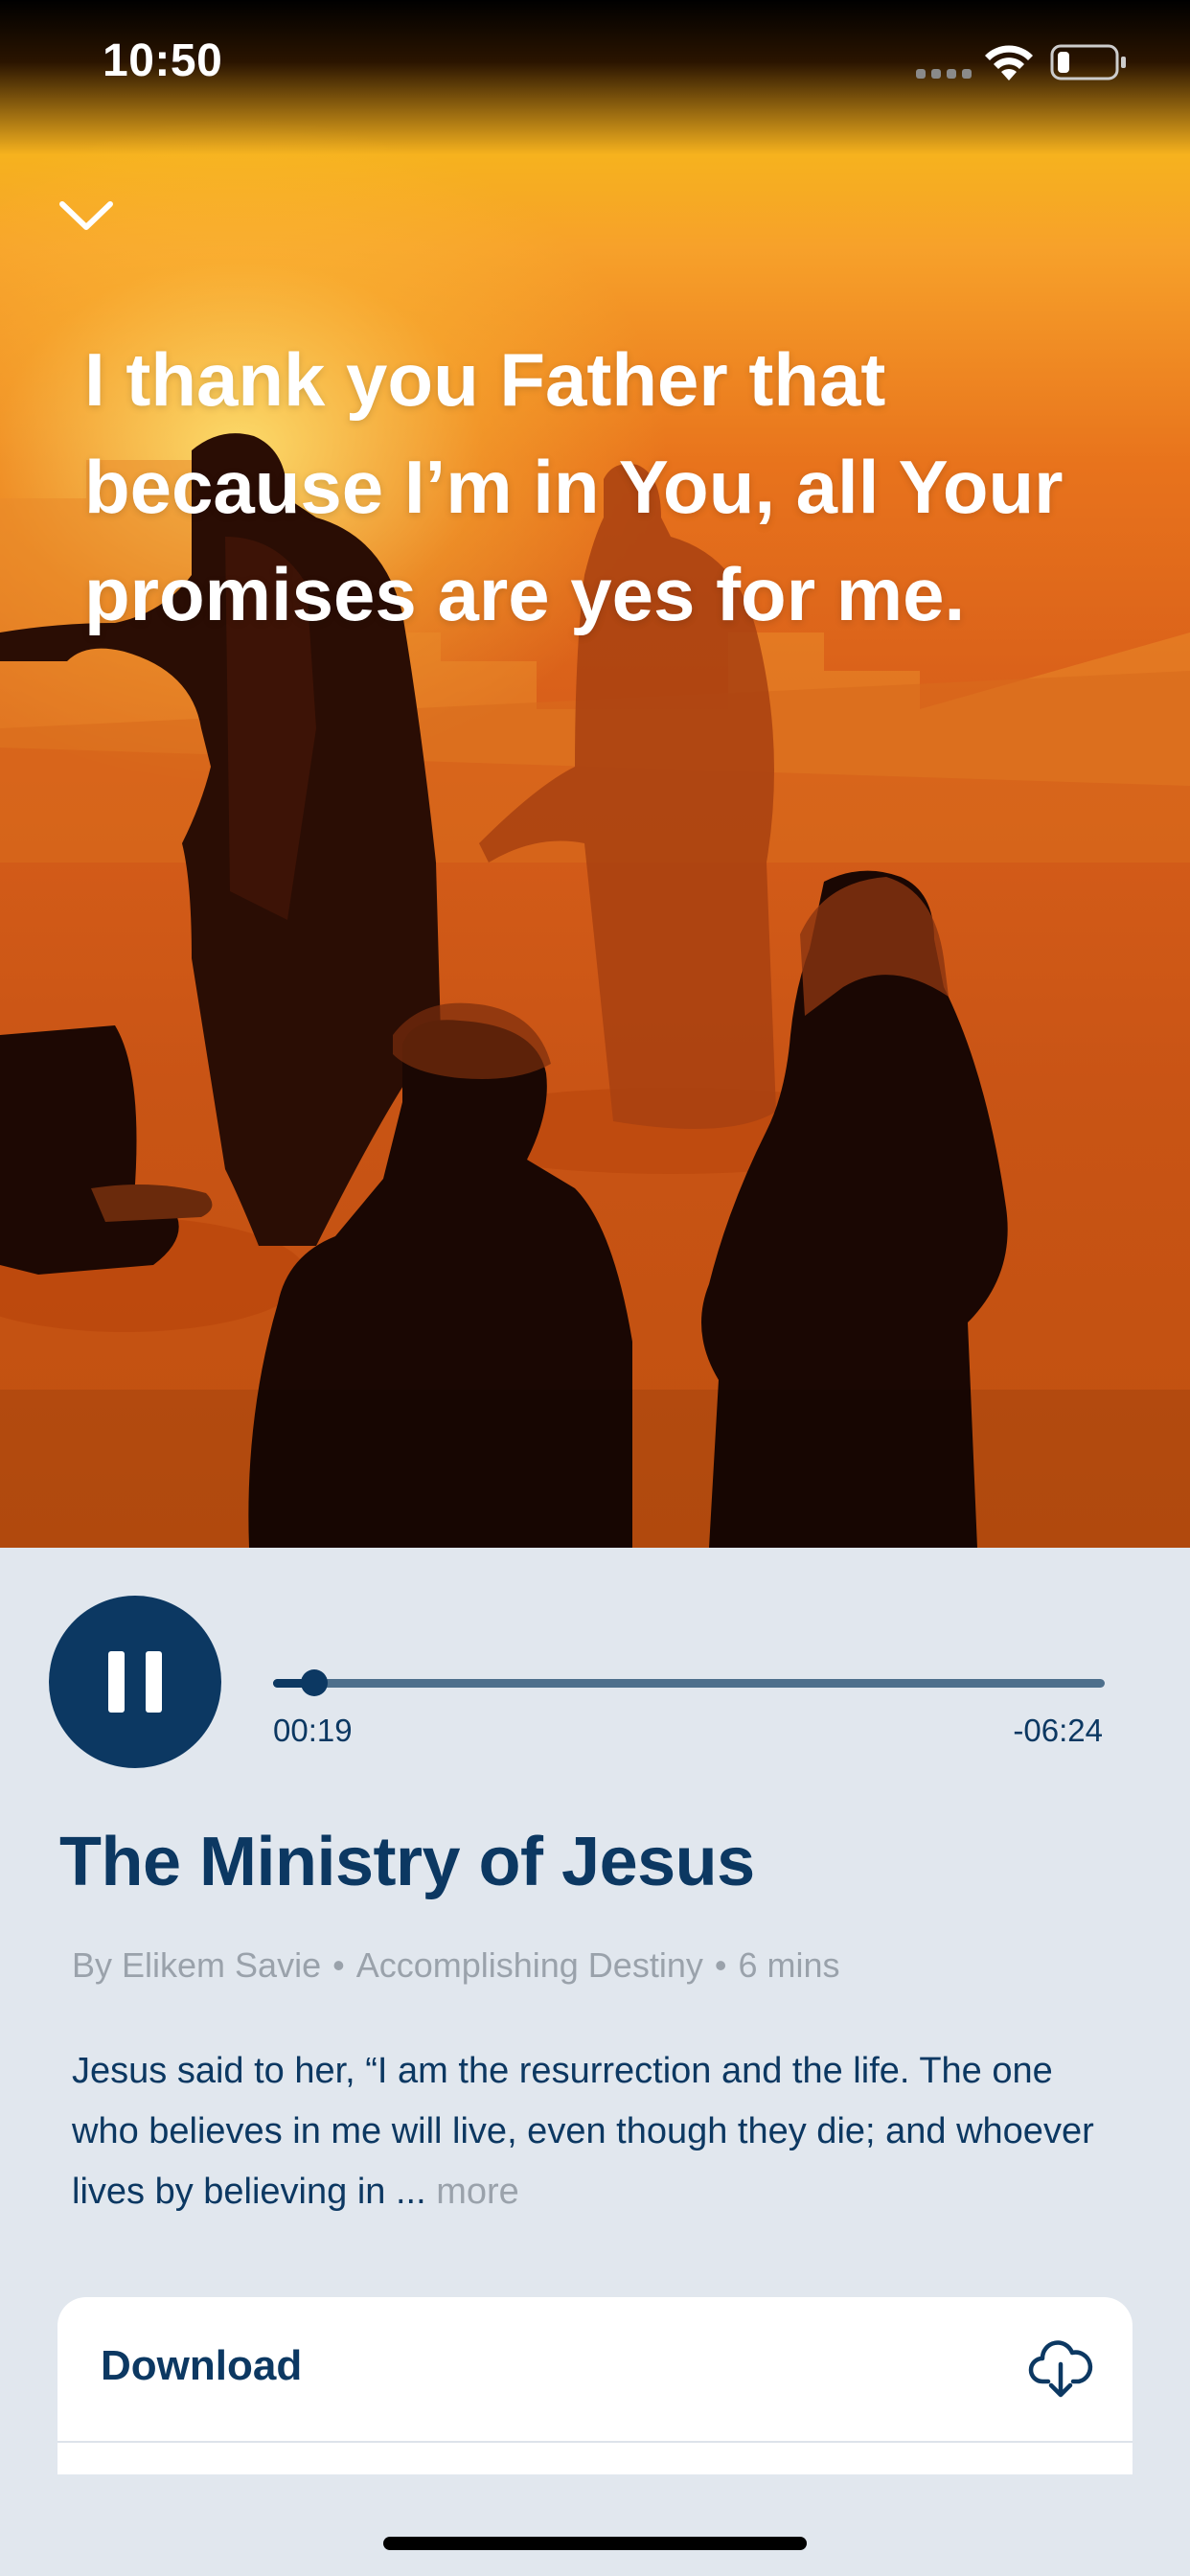 The width and height of the screenshot is (1190, 2576). I want to click on collapse-button, so click(86, 220).